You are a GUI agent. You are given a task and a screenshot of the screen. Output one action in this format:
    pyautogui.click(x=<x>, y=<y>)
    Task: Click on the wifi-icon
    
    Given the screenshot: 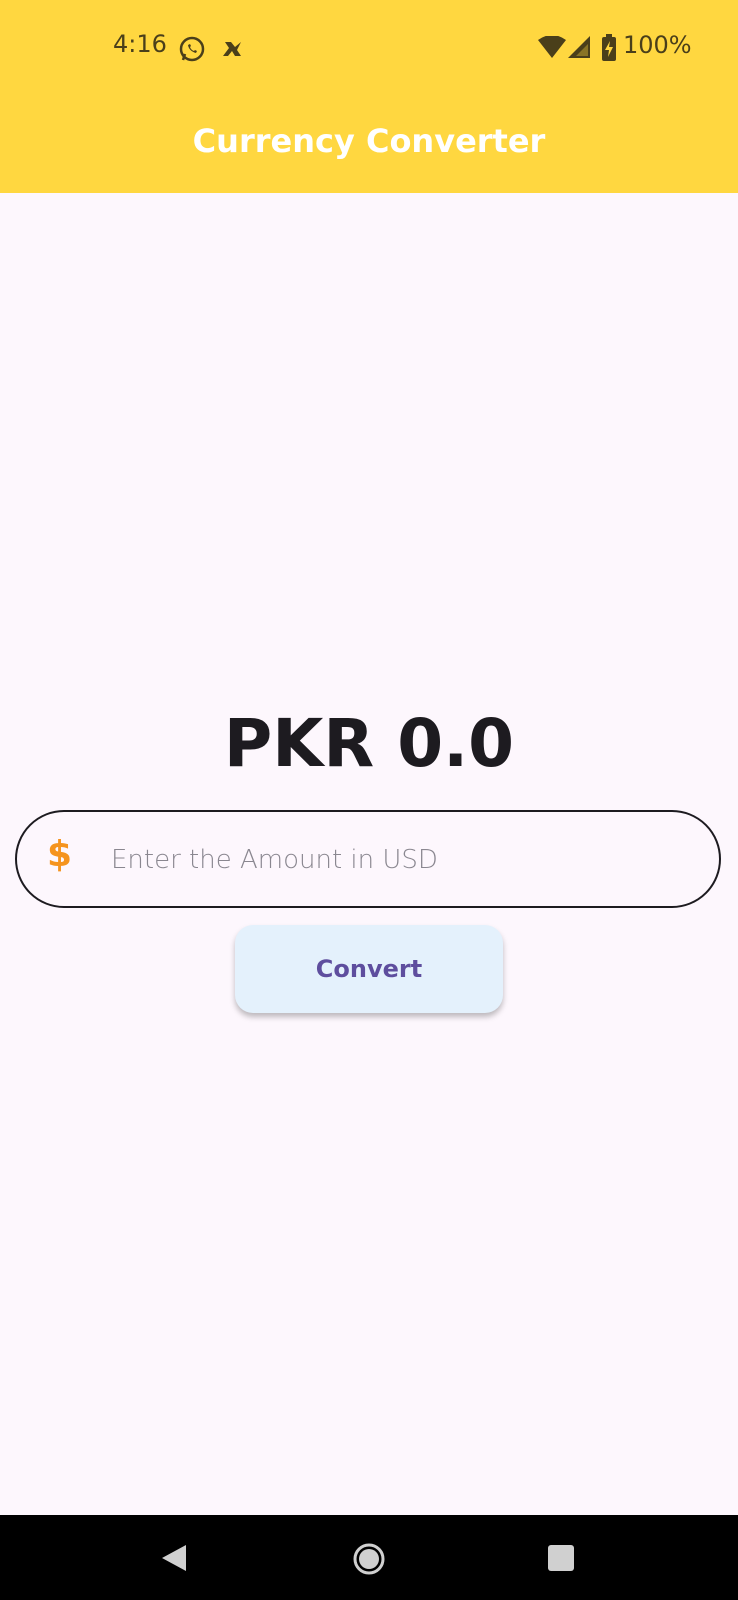 What is the action you would take?
    pyautogui.click(x=552, y=47)
    